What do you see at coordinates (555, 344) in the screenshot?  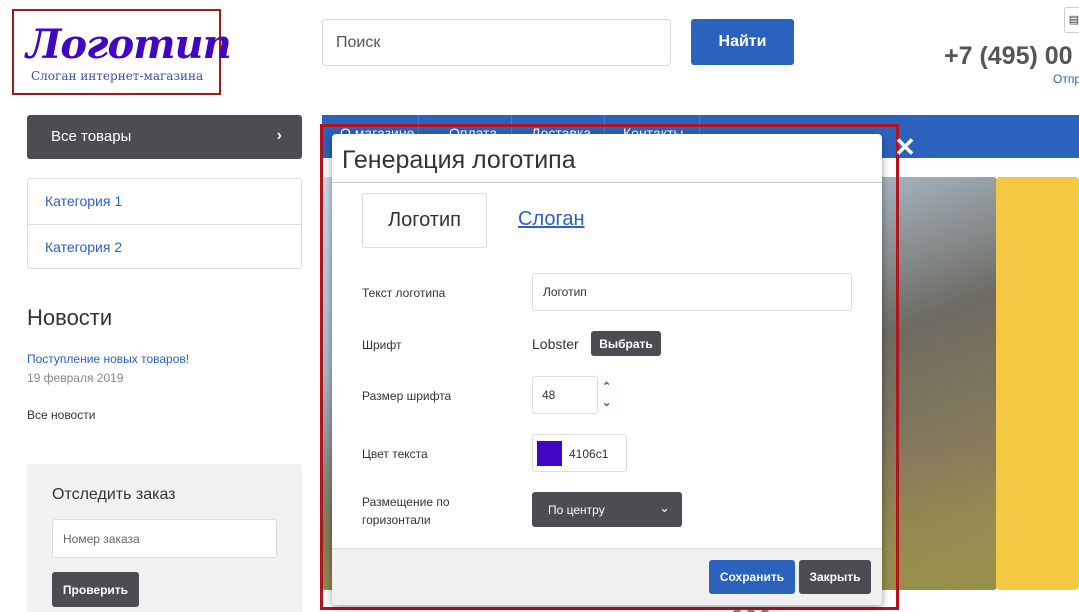 I see `font-name: Lobster` at bounding box center [555, 344].